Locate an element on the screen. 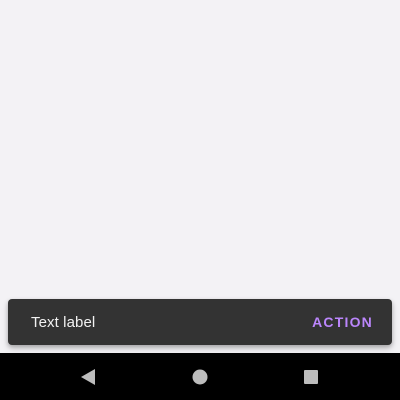 This screenshot has width=400, height=400. nav-home-button is located at coordinates (200, 376).